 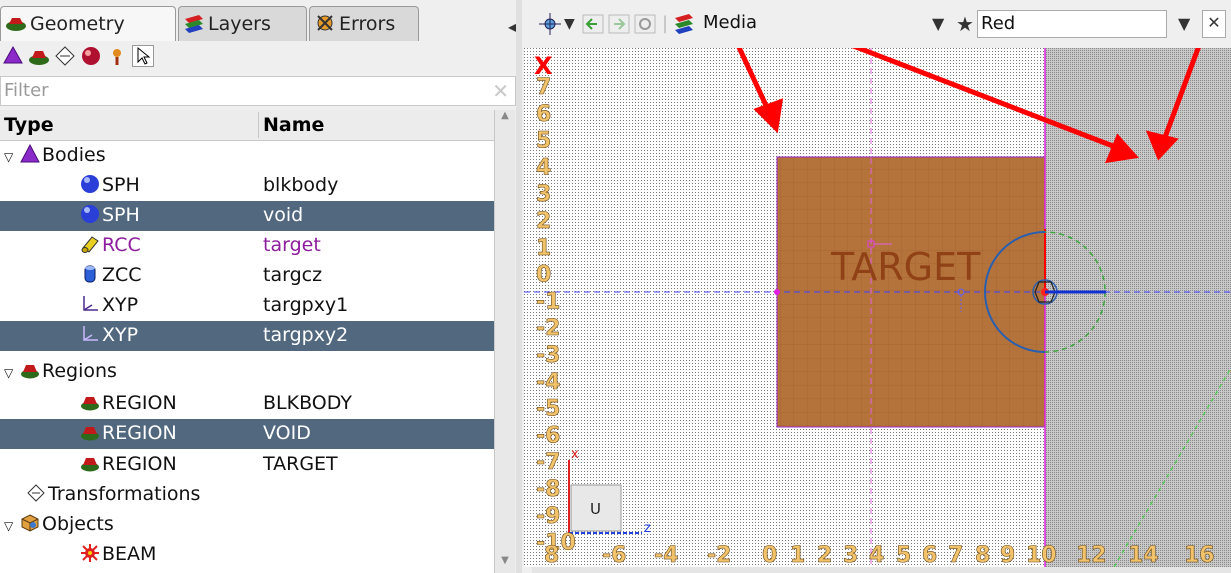 I want to click on filter-placeholder: Filter, so click(x=26, y=90).